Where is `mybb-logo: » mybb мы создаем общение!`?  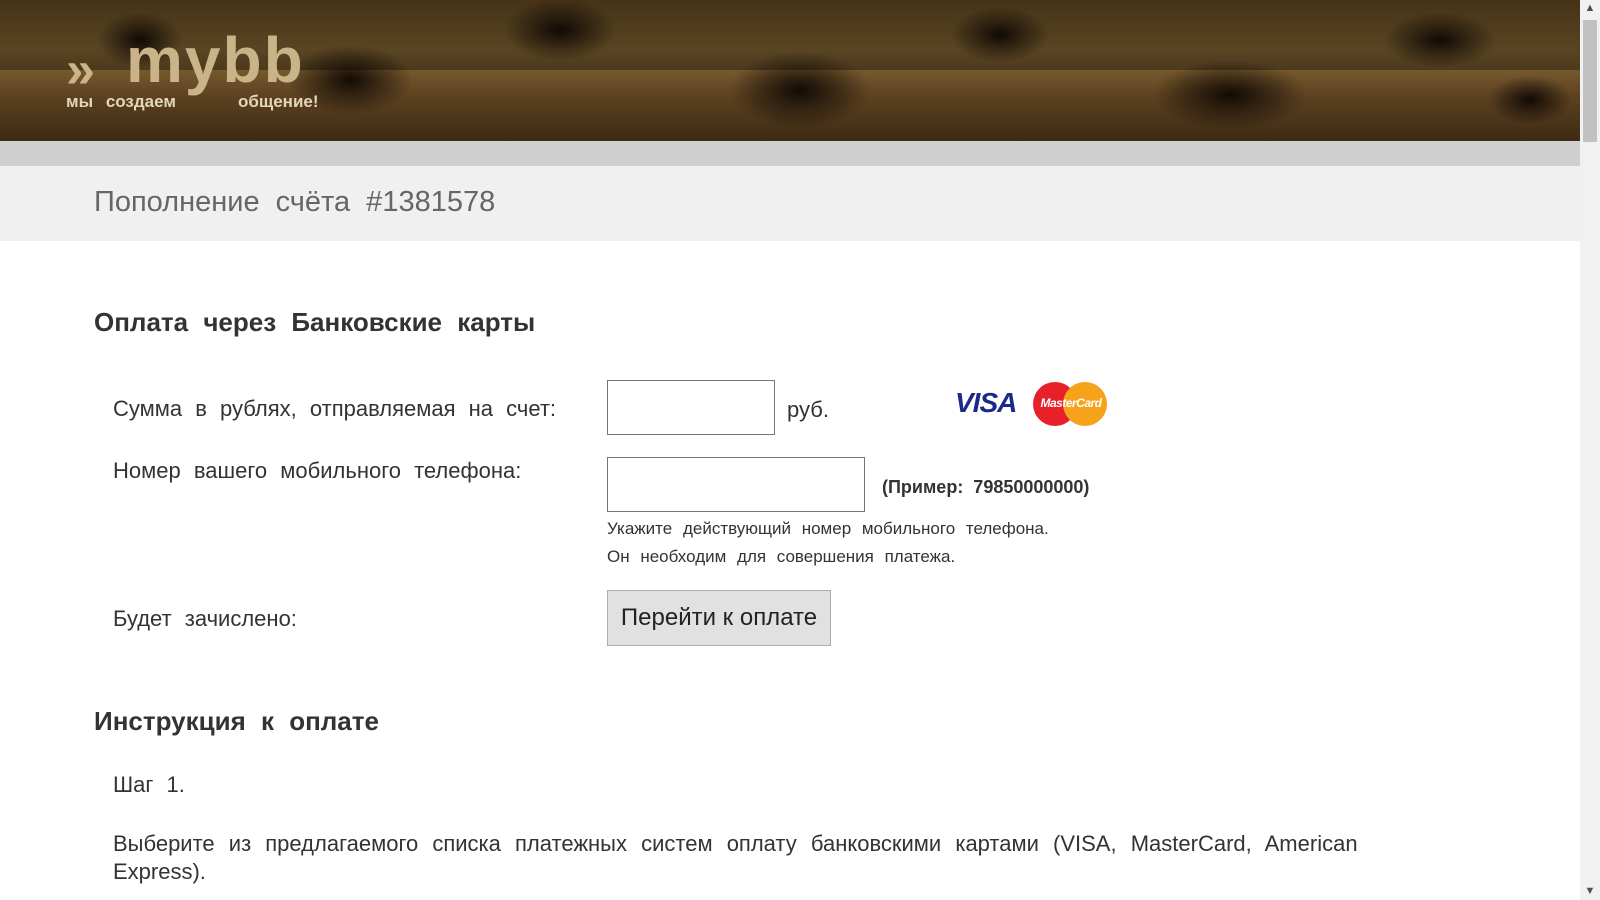 mybb-logo: » mybb мы создаем общение! is located at coordinates (207, 71).